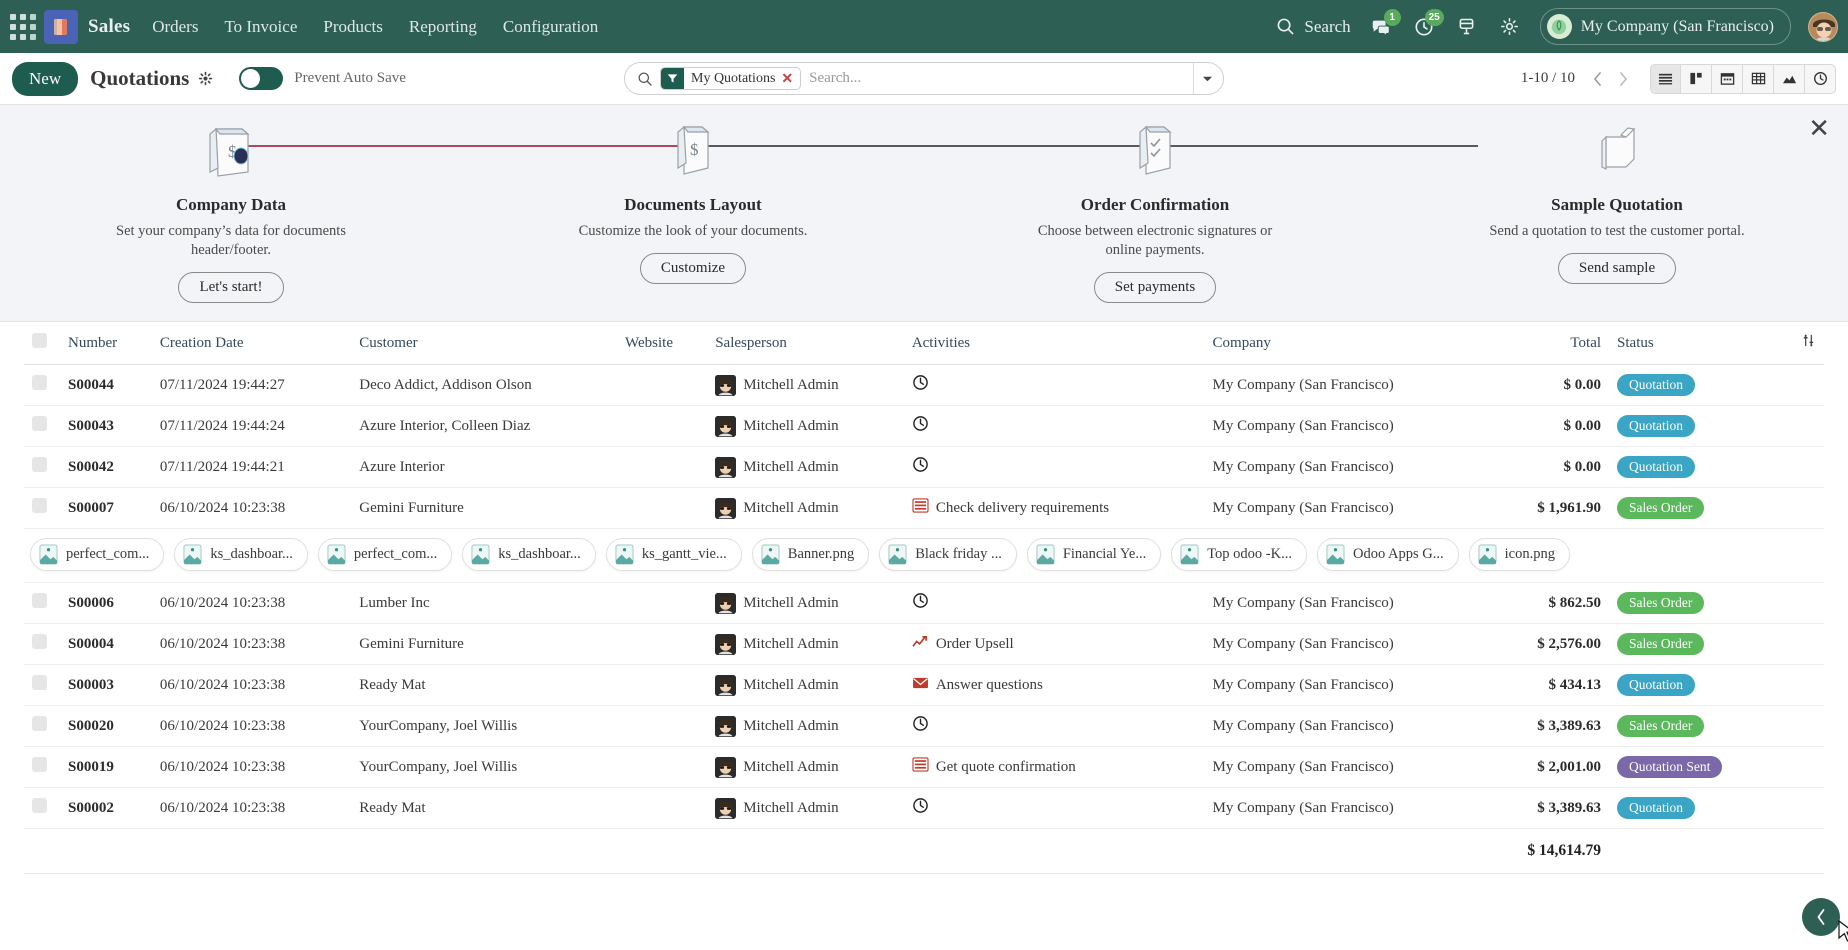  What do you see at coordinates (1623, 79) in the screenshot?
I see `pager-next-button` at bounding box center [1623, 79].